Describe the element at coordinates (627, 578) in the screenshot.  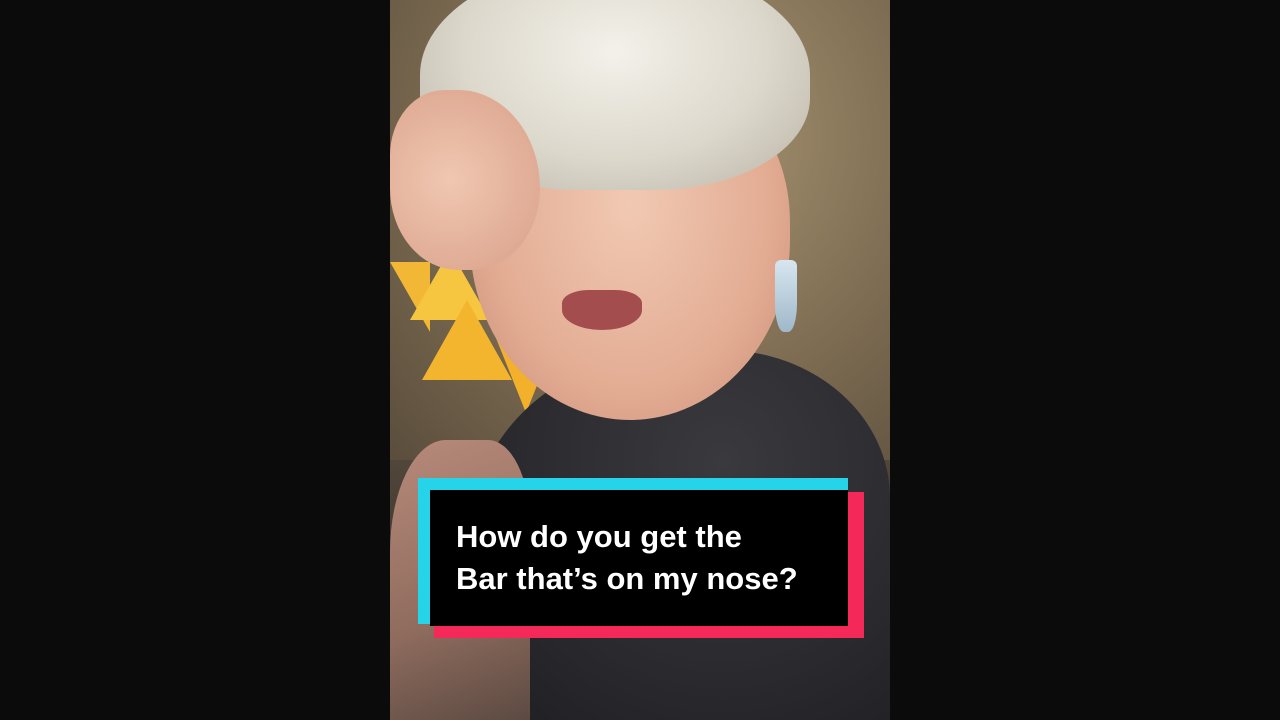
I see `caption-line-2: Bar that’s on my nose?` at that location.